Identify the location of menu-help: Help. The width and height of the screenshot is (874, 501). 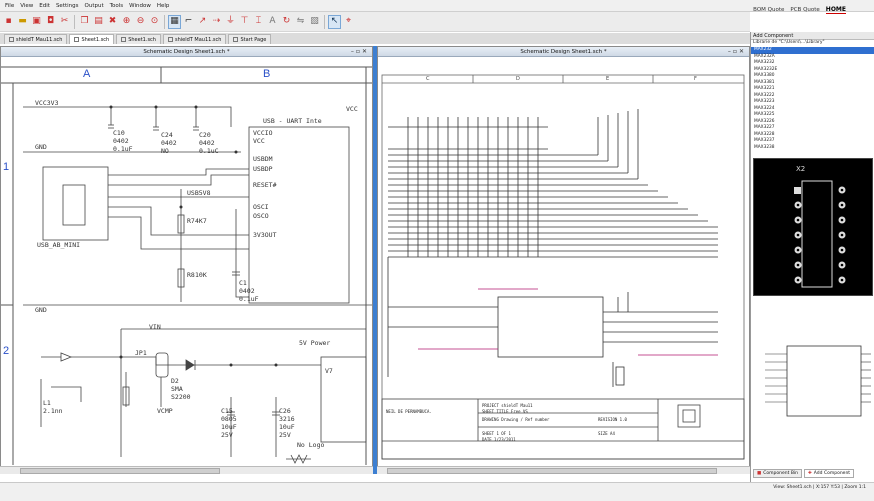
(163, 6).